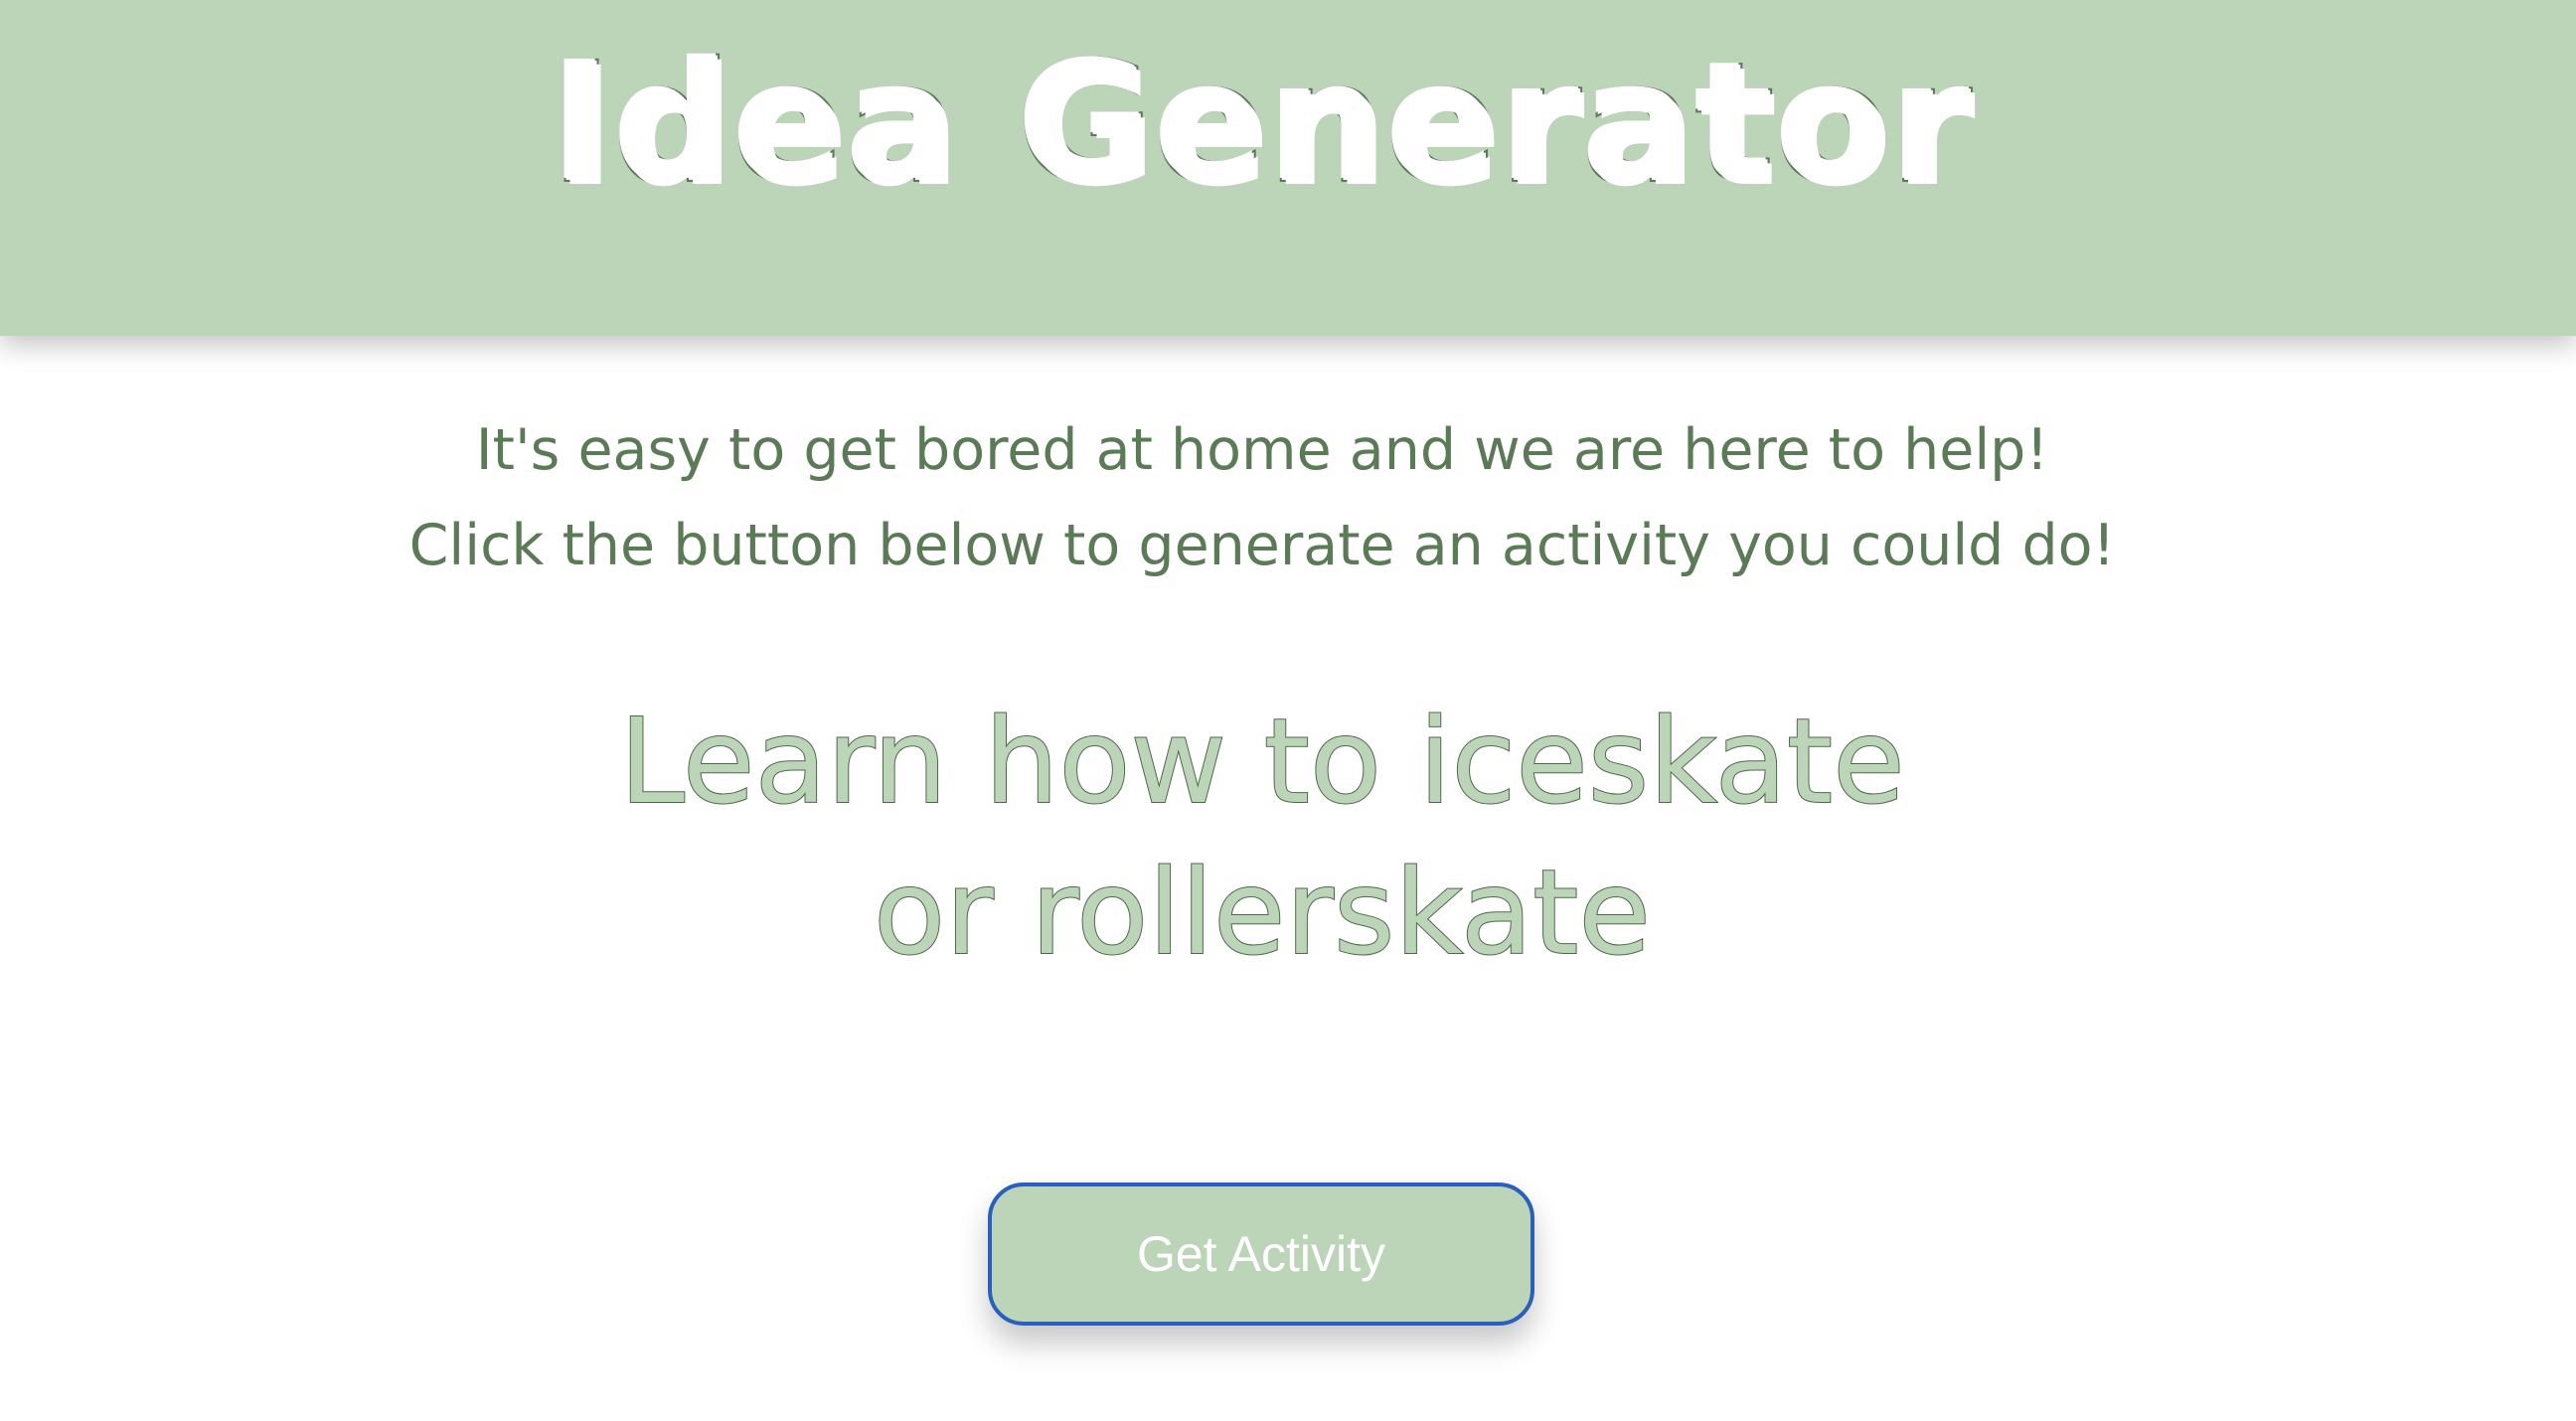 Image resolution: width=2576 pixels, height=1421 pixels. Describe the element at coordinates (1261, 1254) in the screenshot. I see `get-activity-button: Get Activity` at that location.